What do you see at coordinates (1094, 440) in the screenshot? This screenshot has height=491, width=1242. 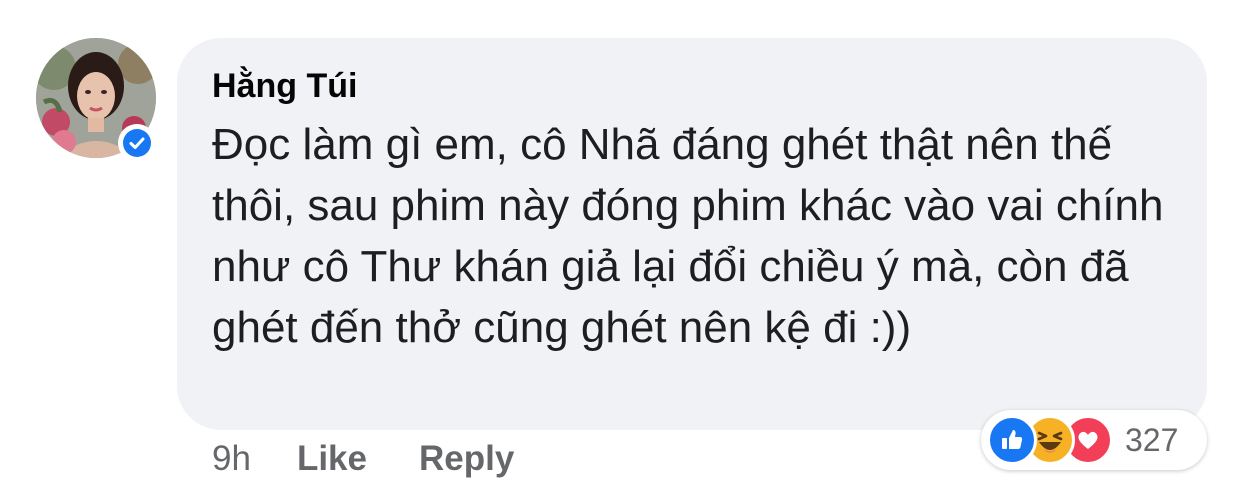 I see `reactions-summary: 327` at bounding box center [1094, 440].